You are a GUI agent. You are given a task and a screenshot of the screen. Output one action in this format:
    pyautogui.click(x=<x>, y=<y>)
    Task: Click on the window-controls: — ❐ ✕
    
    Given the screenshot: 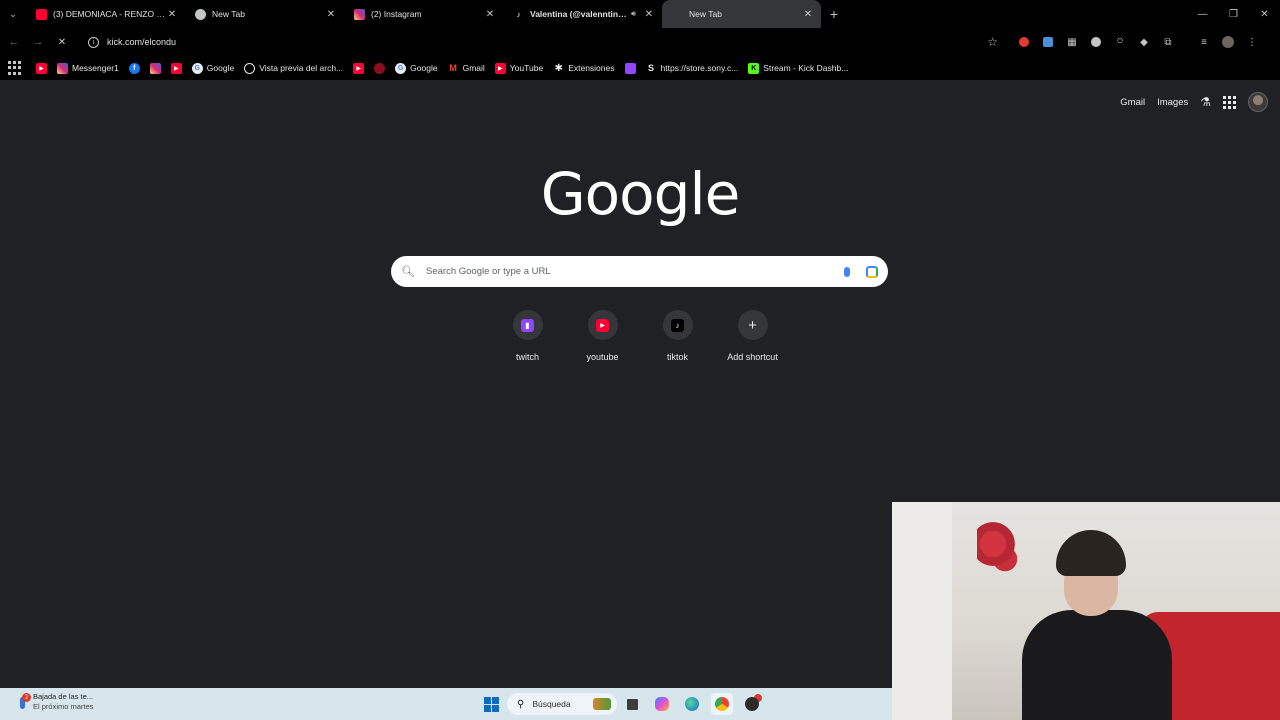 What is the action you would take?
    pyautogui.click(x=1233, y=14)
    